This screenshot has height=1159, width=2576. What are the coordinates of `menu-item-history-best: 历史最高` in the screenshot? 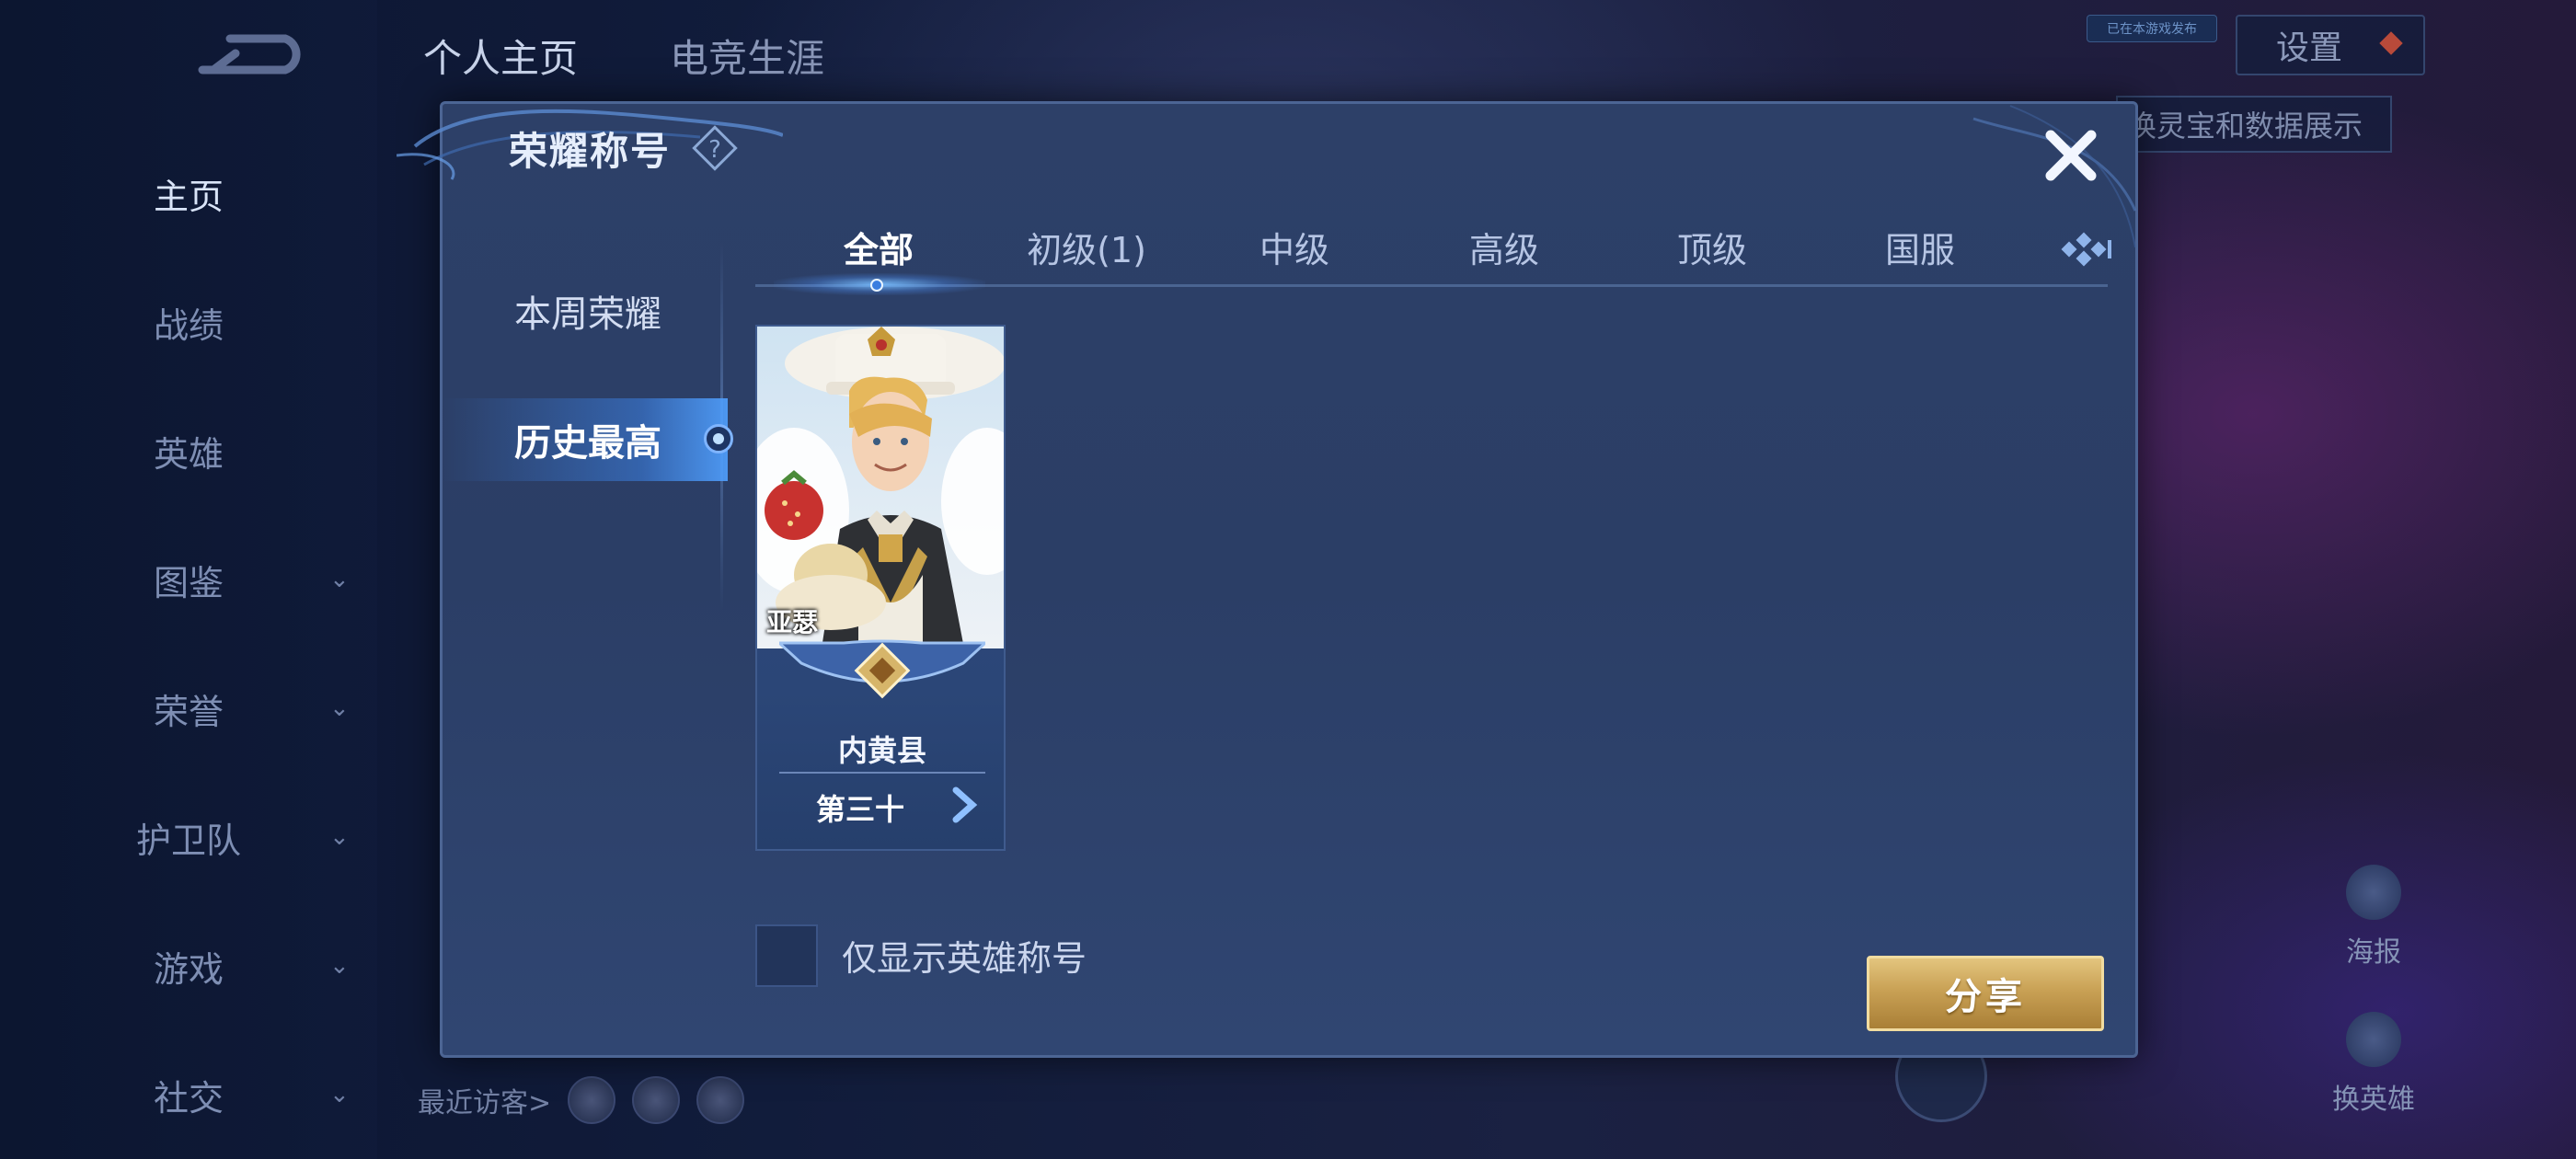 It's located at (585, 439).